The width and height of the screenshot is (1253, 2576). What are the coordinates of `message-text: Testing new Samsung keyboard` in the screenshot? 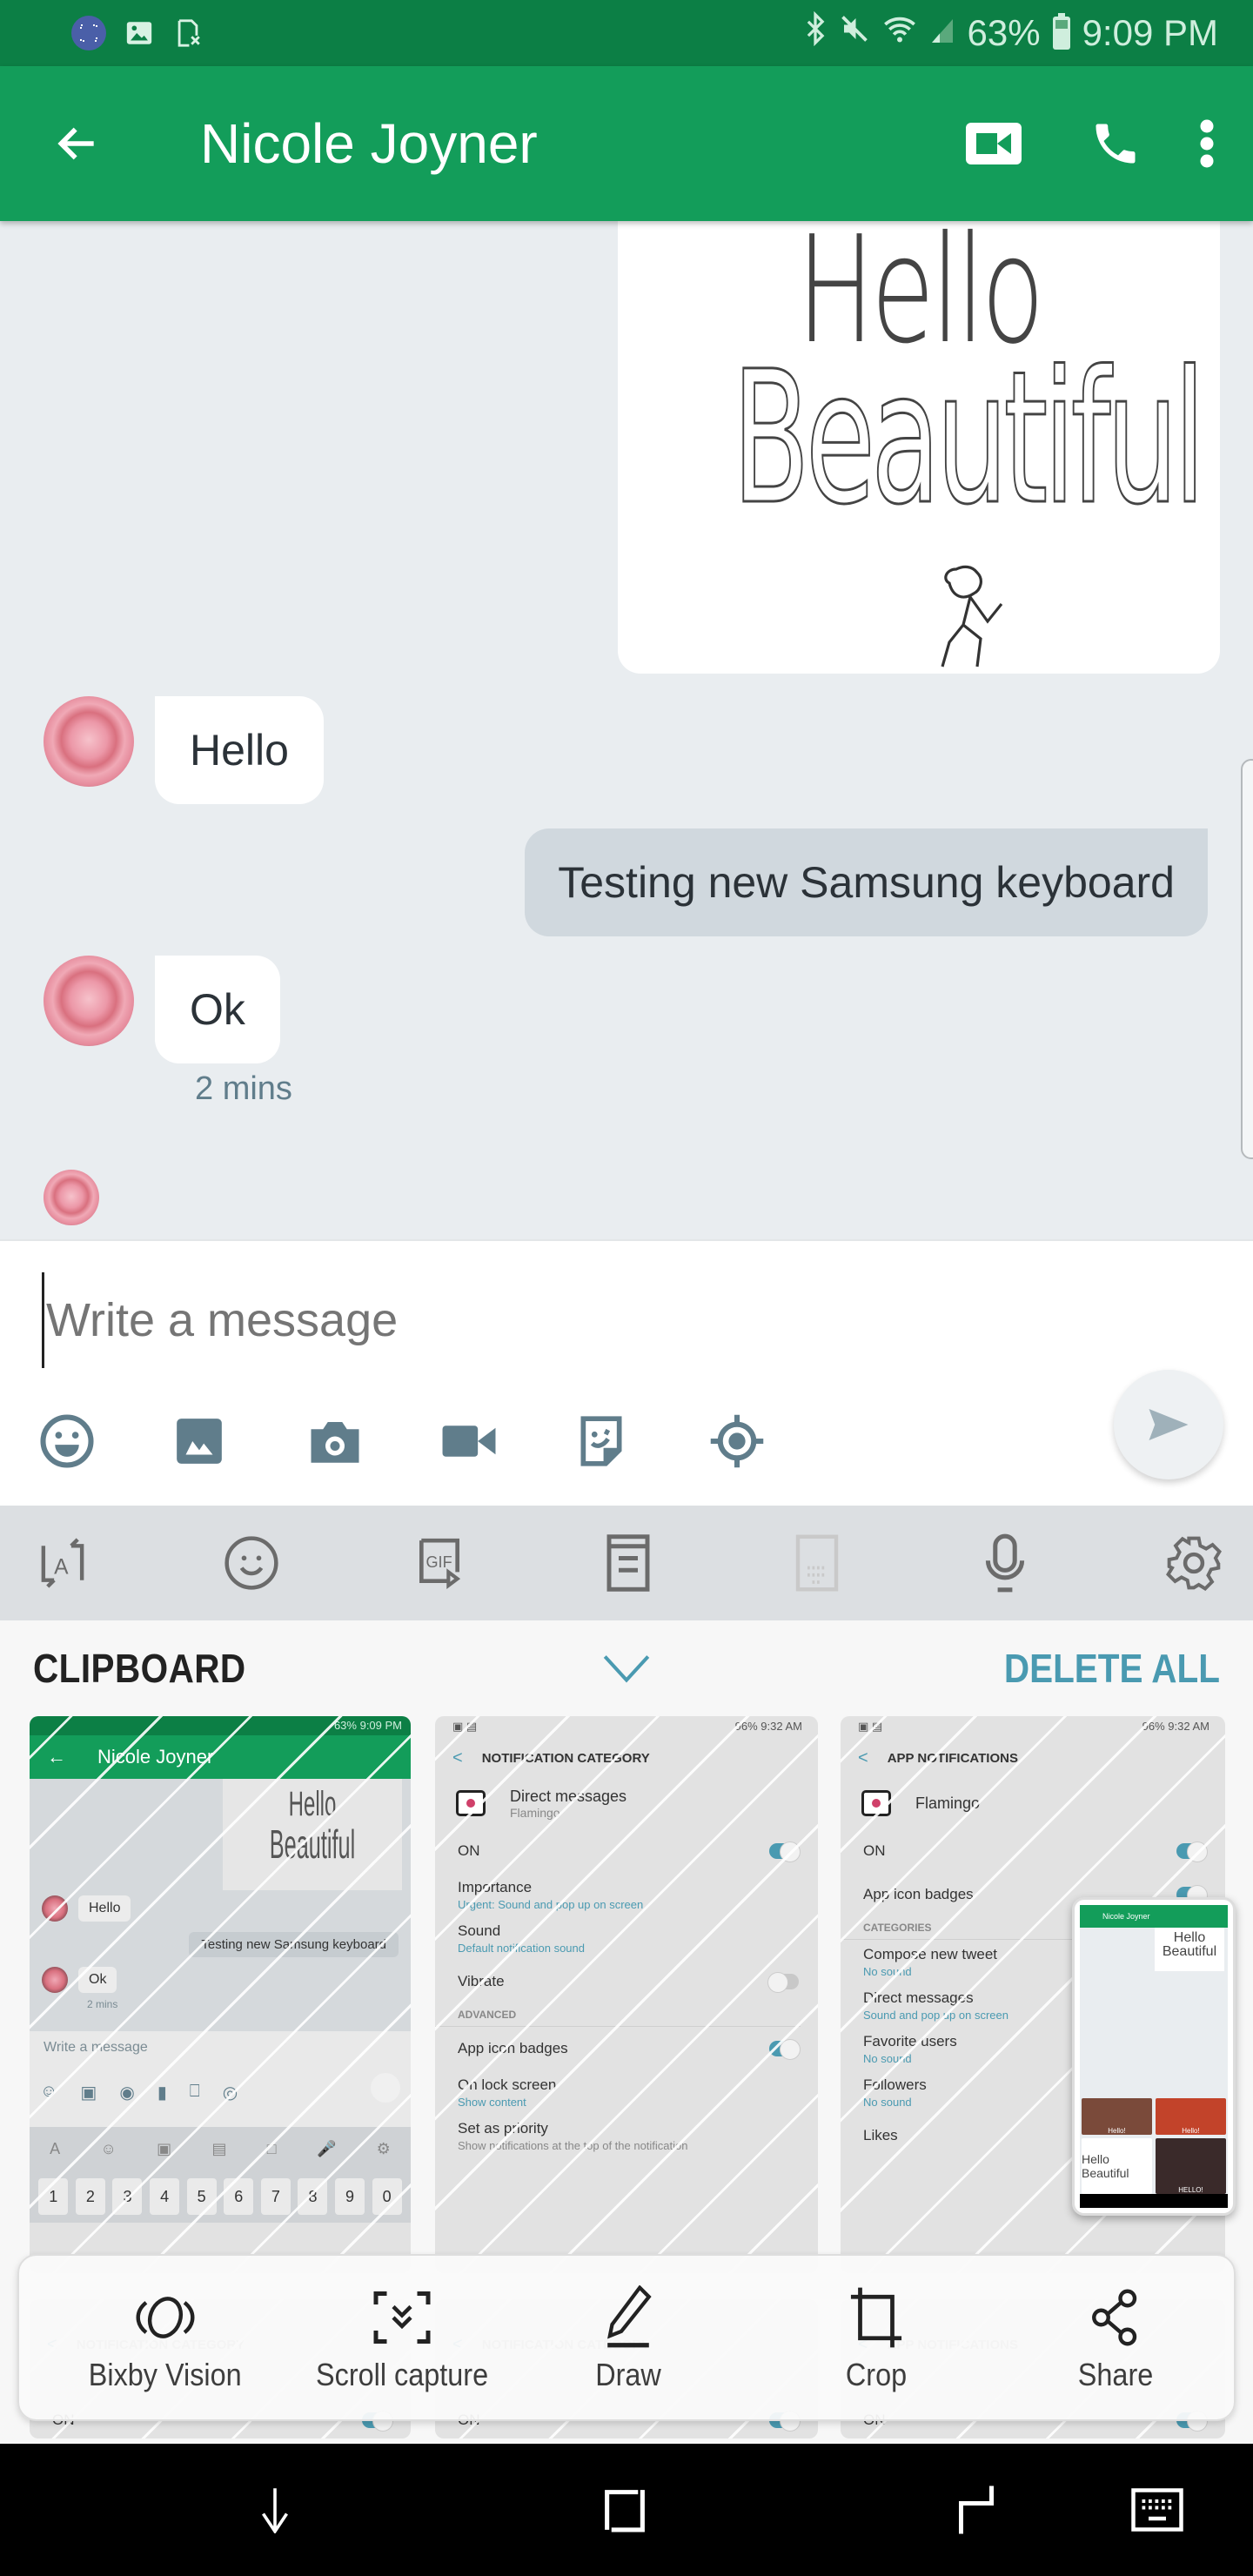 It's located at (866, 883).